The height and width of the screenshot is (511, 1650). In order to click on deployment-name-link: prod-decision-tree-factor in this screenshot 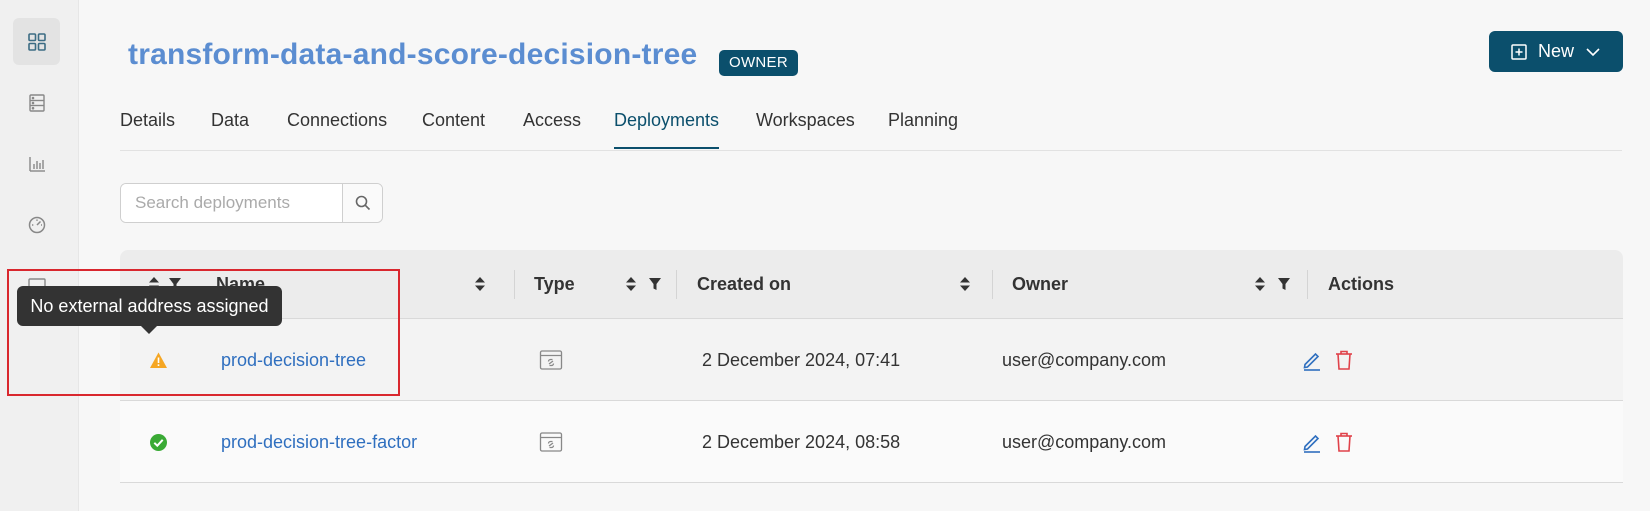, I will do `click(319, 442)`.